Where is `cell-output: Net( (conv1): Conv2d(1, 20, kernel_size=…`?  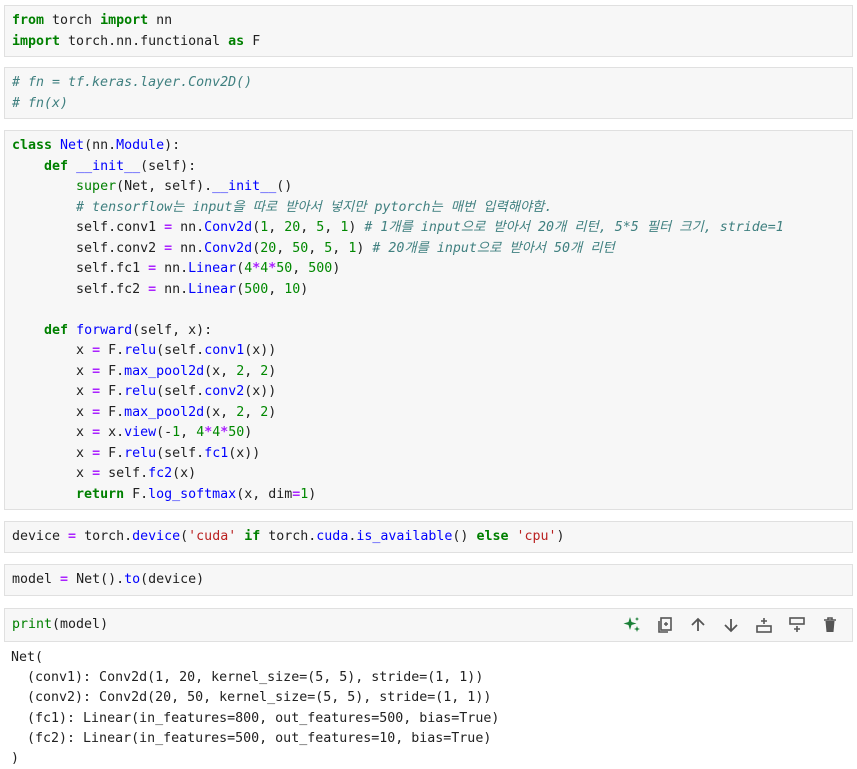 cell-output: Net( (conv1): Conv2d(1, 20, kernel_size=… is located at coordinates (255, 708).